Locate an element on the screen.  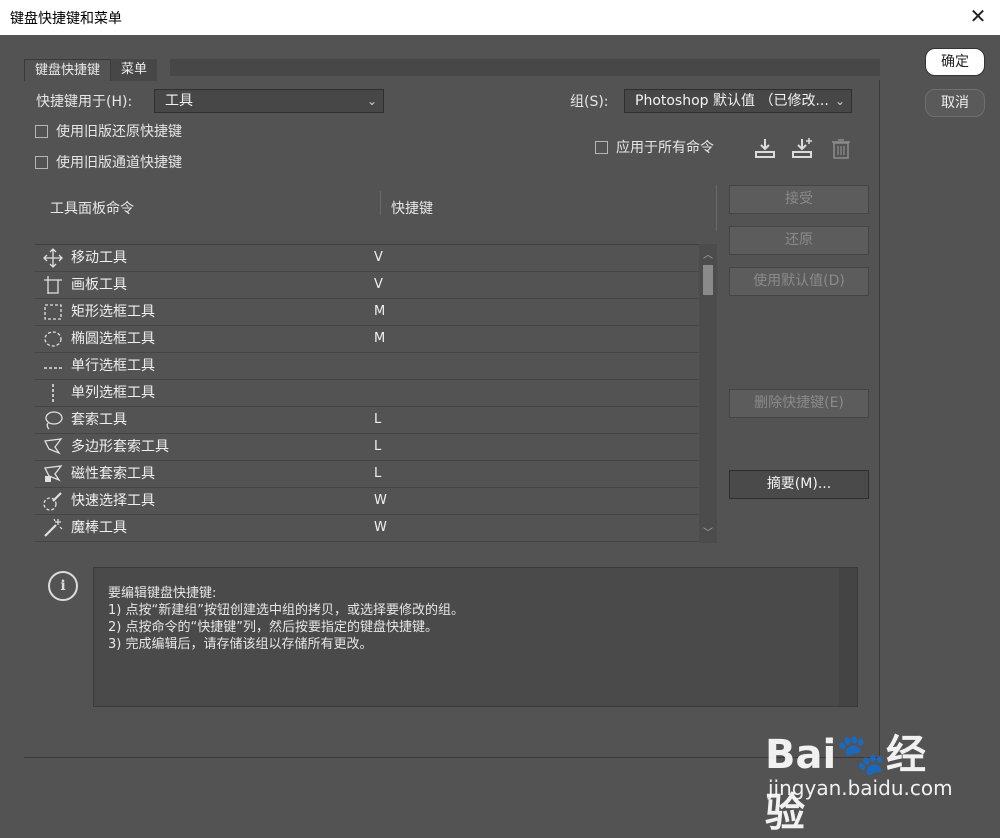
group-label: 组(S): is located at coordinates (589, 102).